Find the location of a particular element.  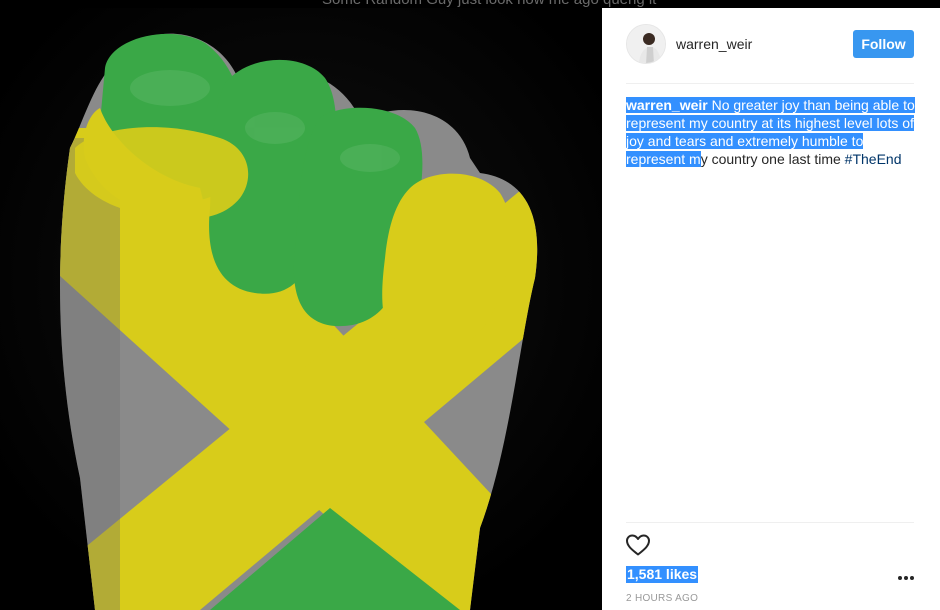

more-options-button is located at coordinates (906, 578).